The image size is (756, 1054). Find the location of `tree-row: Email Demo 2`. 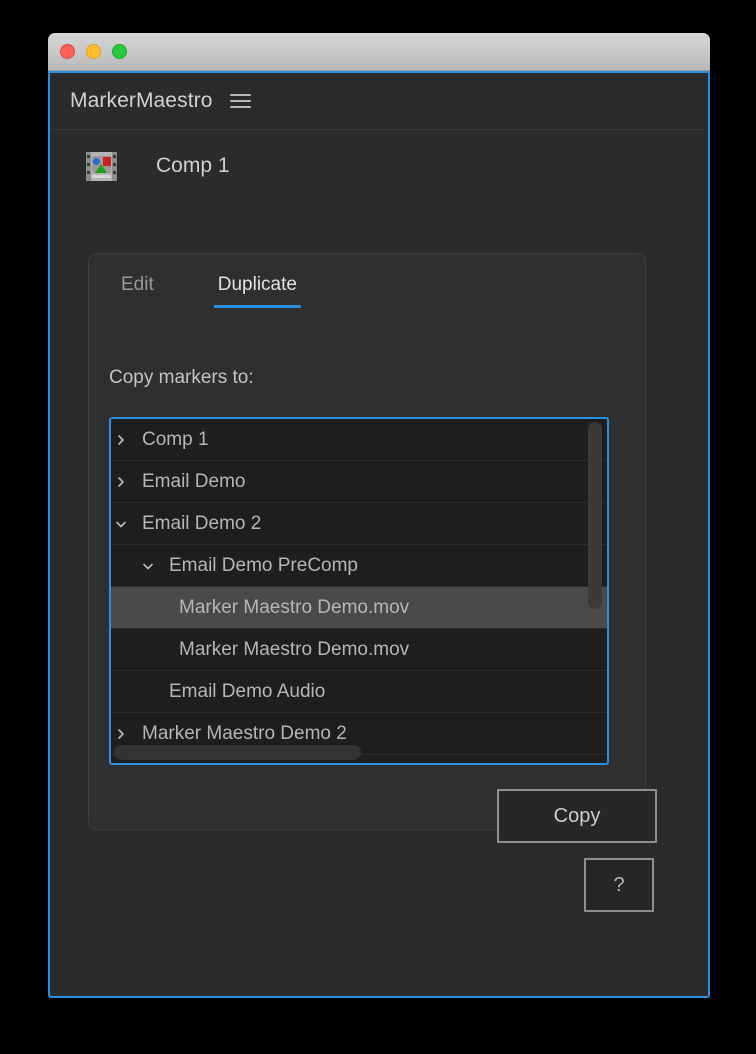

tree-row: Email Demo 2 is located at coordinates (359, 524).